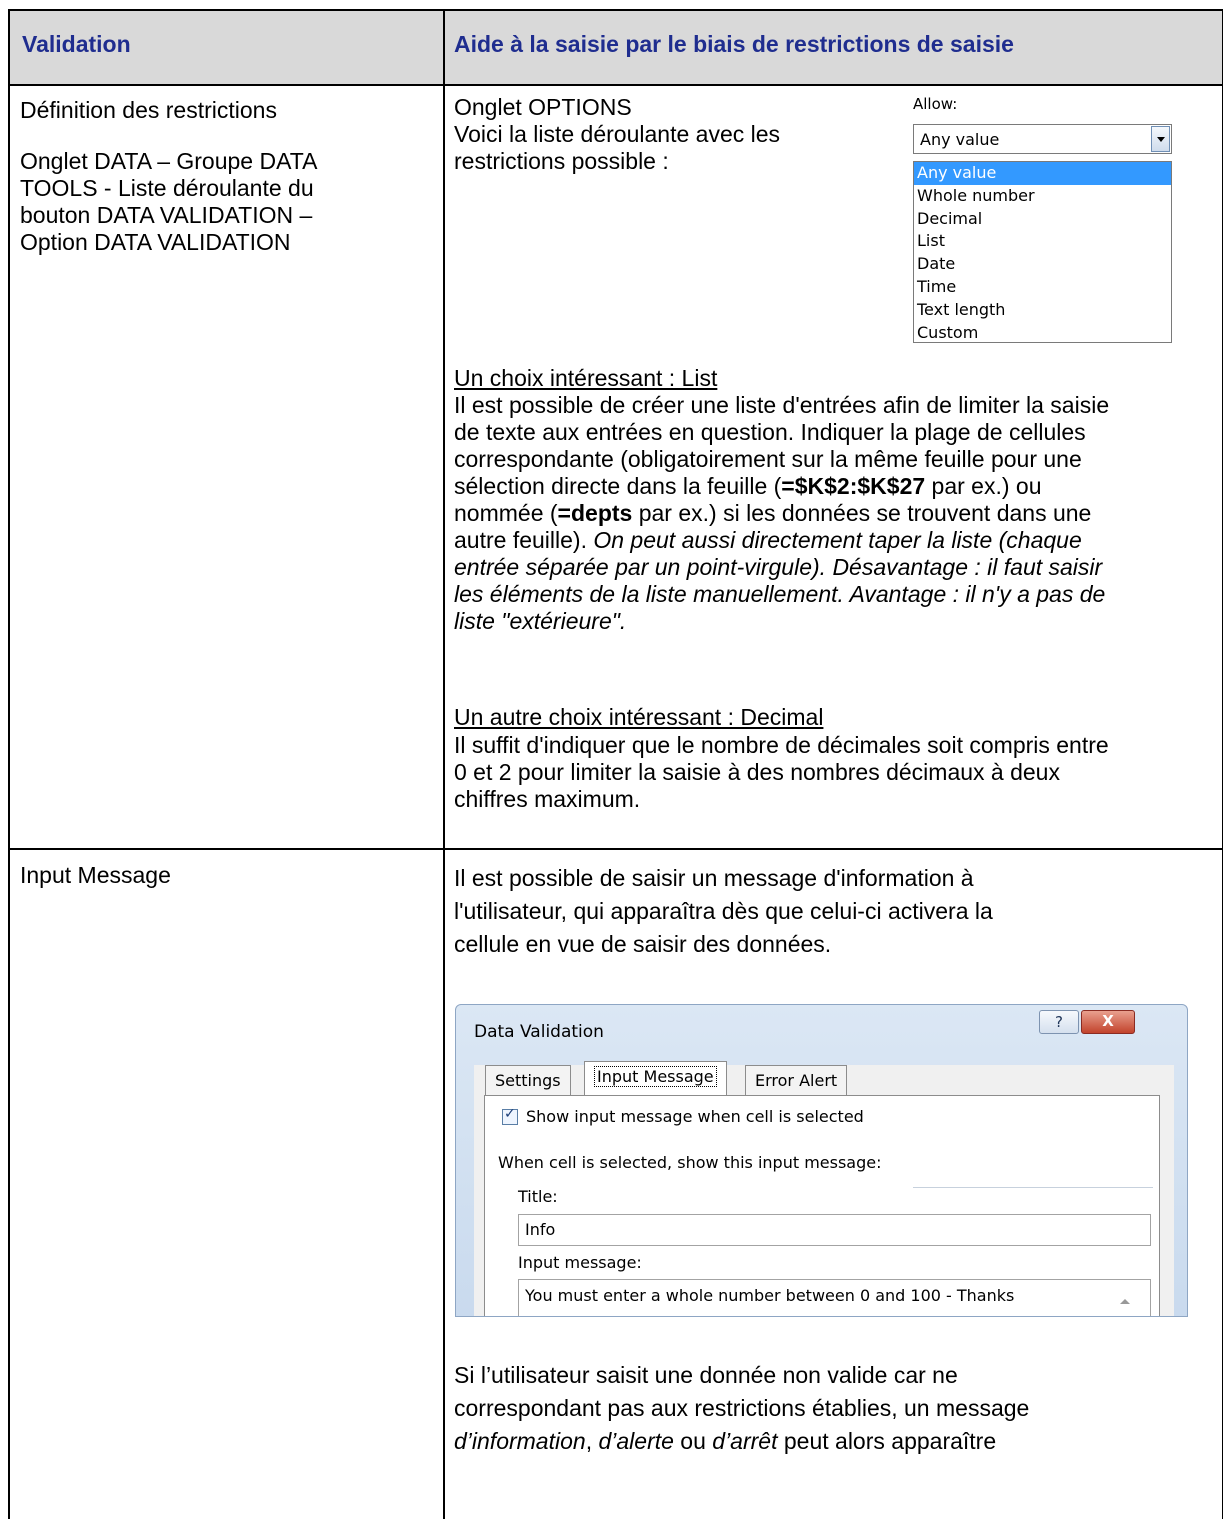 The width and height of the screenshot is (1223, 1519). What do you see at coordinates (887, 1441) in the screenshot?
I see `text-run: peut alors apparaître` at bounding box center [887, 1441].